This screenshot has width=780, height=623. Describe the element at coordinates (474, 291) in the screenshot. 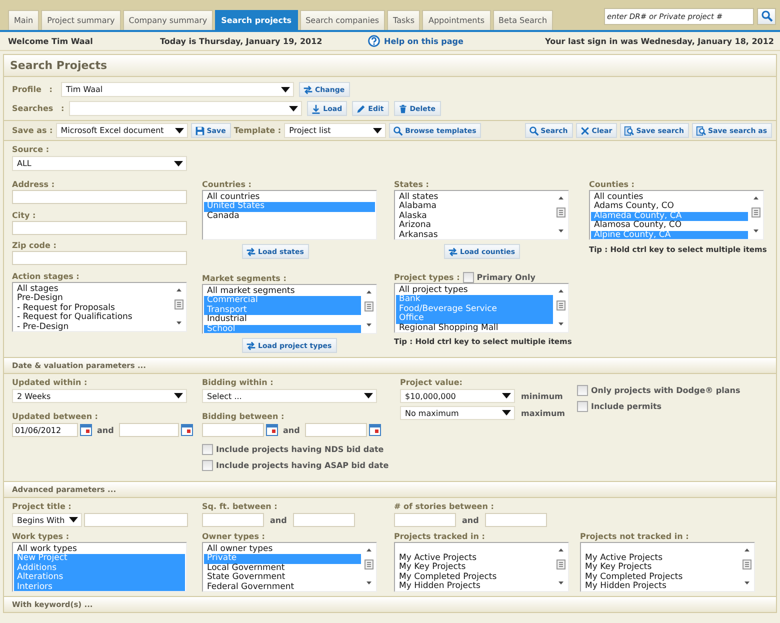

I see `list-option: All project types` at that location.